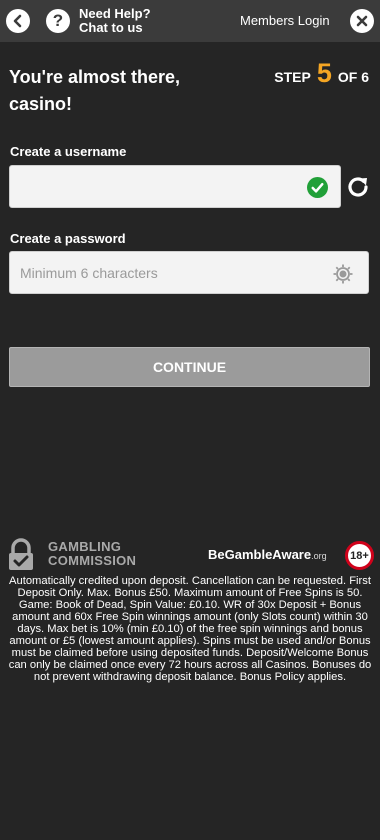 The image size is (380, 840). What do you see at coordinates (68, 151) in the screenshot?
I see `username-label: Create a username` at bounding box center [68, 151].